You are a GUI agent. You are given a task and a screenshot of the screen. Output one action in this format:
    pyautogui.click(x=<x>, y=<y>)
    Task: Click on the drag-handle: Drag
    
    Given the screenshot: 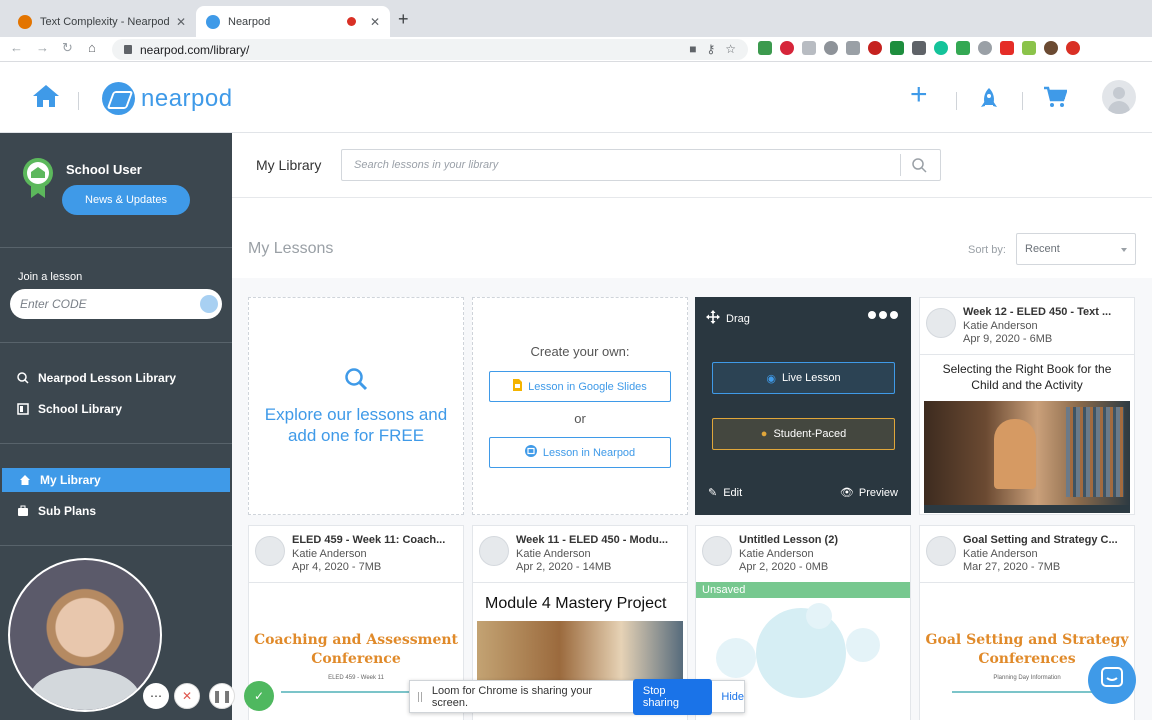 What is the action you would take?
    pyautogui.click(x=728, y=318)
    